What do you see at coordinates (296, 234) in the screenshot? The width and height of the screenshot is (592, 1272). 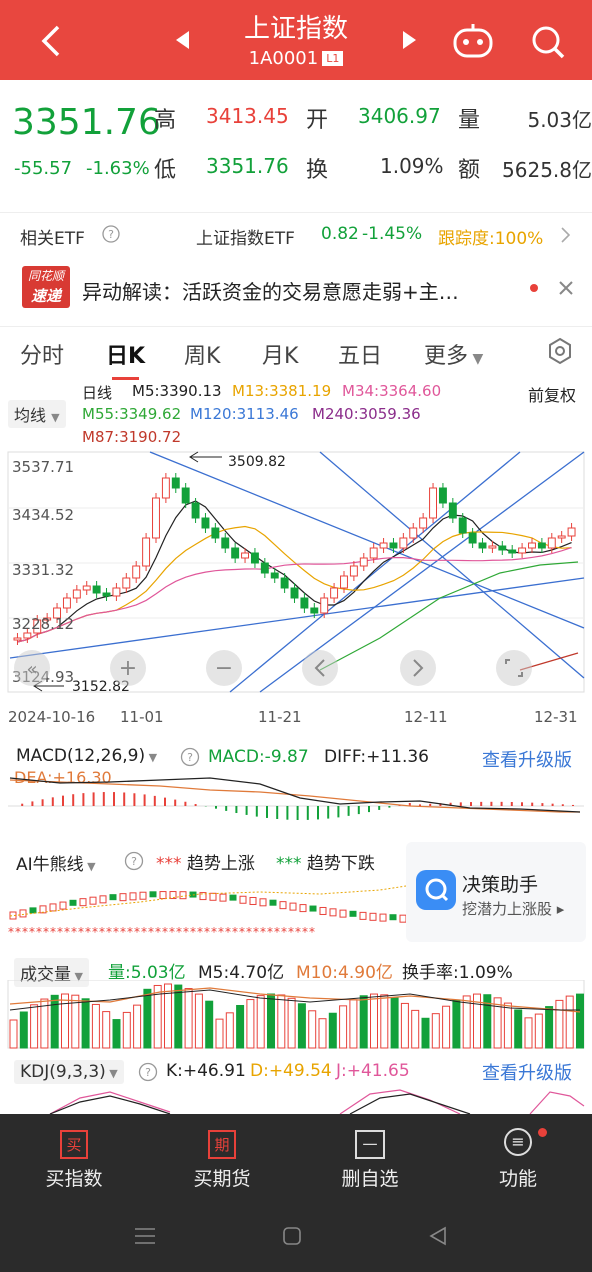 I see `related-etf-row: 相关ETF ? 上证指数ETF 0.82 -1.45% 跟踪度:100%` at bounding box center [296, 234].